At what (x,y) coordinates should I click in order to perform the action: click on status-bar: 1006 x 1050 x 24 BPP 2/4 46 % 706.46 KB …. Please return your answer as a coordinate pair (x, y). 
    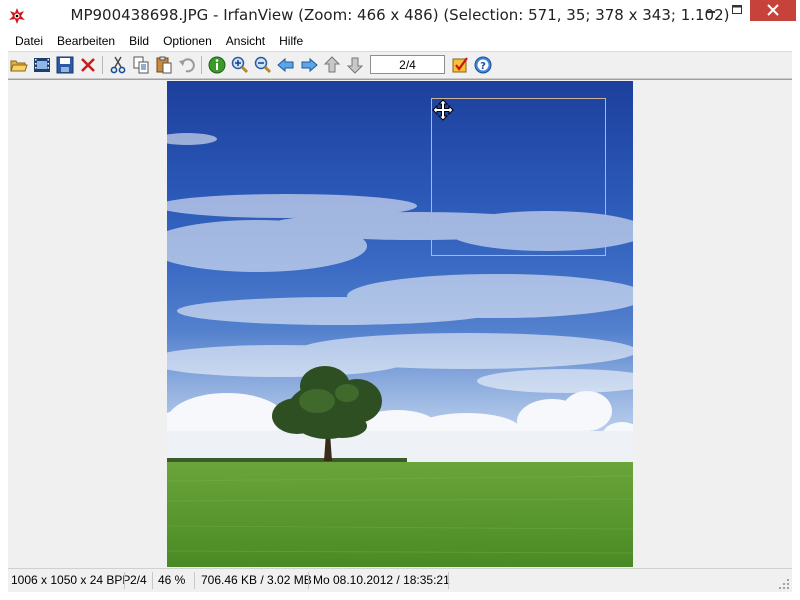
    Looking at the image, I should click on (400, 580).